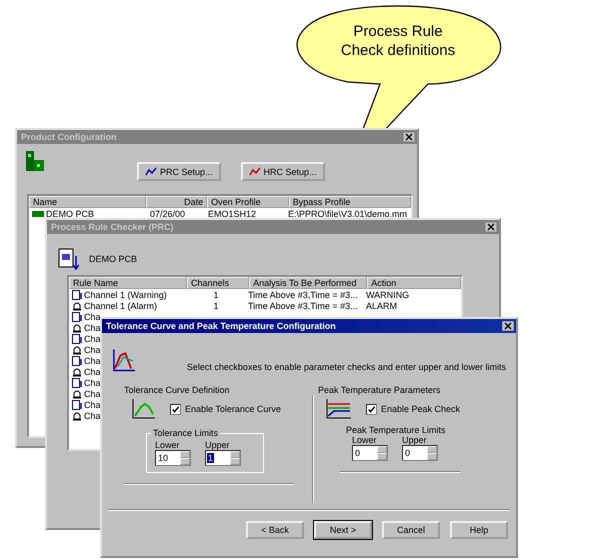 This screenshot has height=560, width=598. I want to click on section-heading: Tolerance Curve Definition, so click(177, 390).